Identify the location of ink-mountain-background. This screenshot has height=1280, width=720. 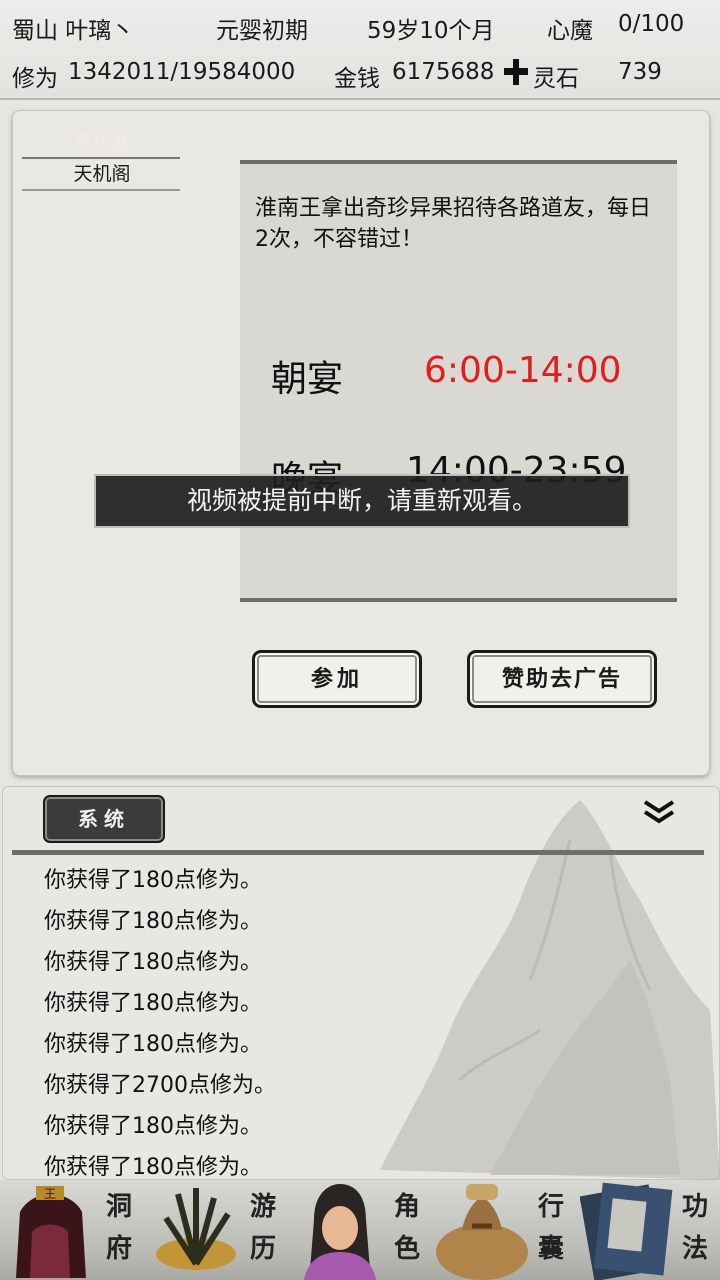
(550, 990).